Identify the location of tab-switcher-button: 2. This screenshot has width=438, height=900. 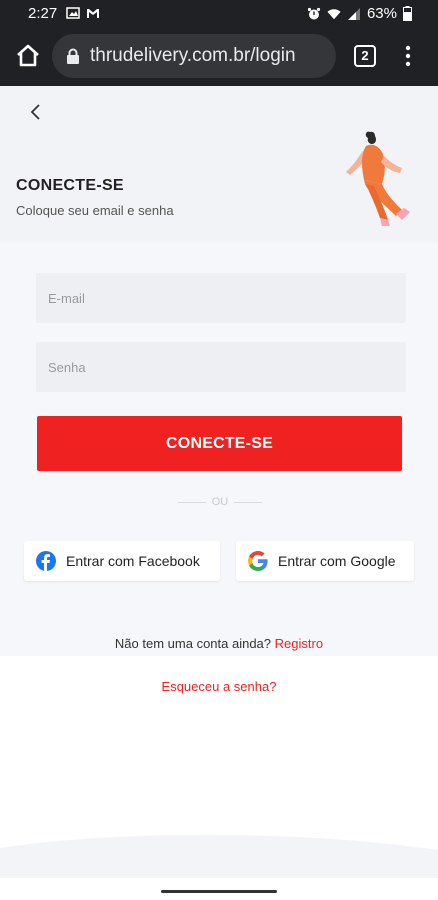
(365, 56).